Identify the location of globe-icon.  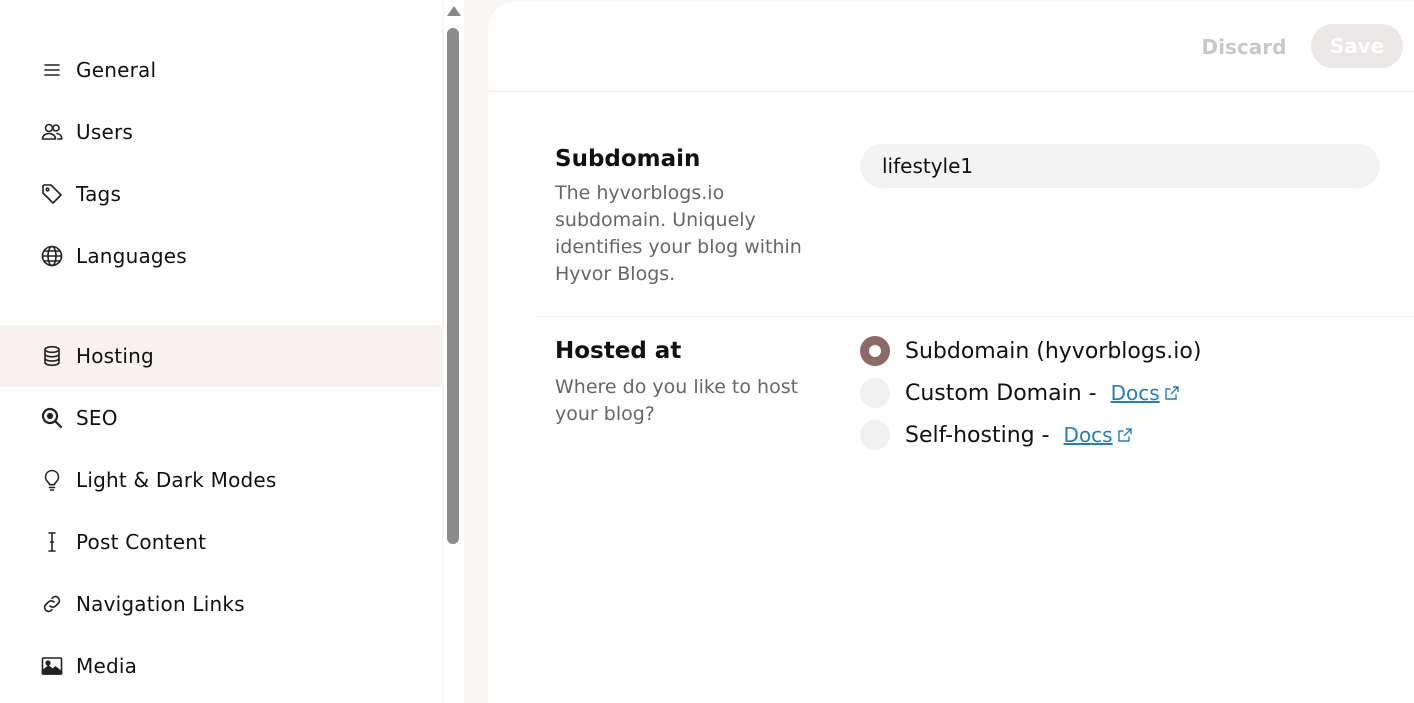
(52, 256).